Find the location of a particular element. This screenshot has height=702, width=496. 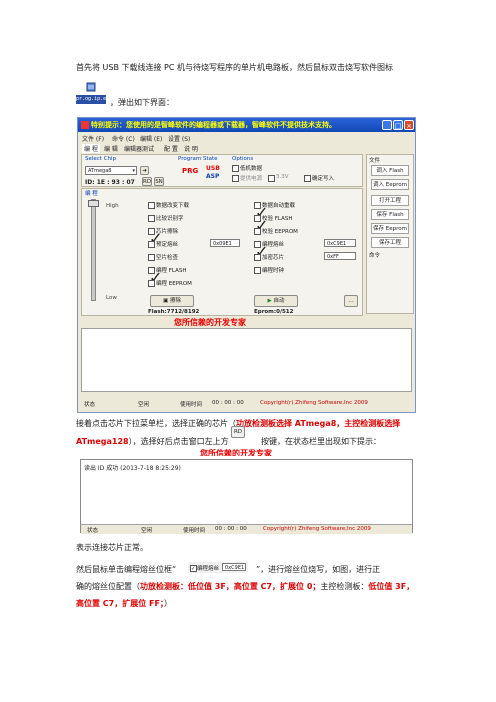

opt-label: 数据自动重载 is located at coordinates (279, 206).